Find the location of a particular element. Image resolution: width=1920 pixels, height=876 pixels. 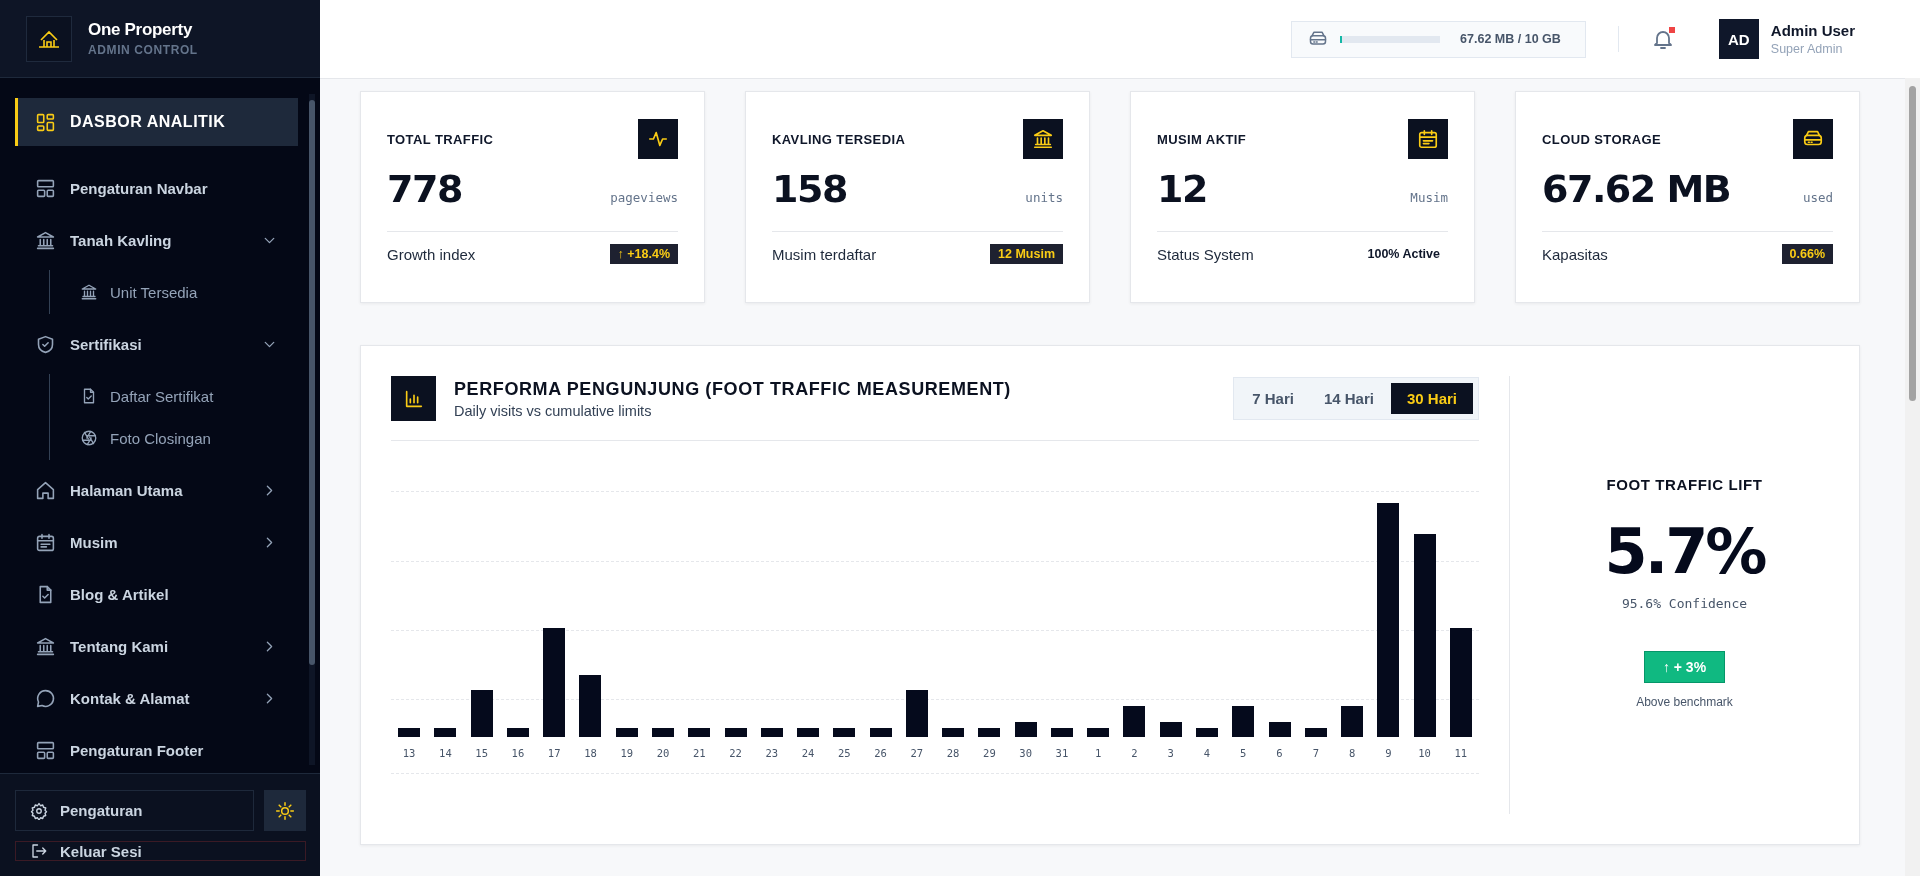

axis-label: 22 is located at coordinates (735, 753).